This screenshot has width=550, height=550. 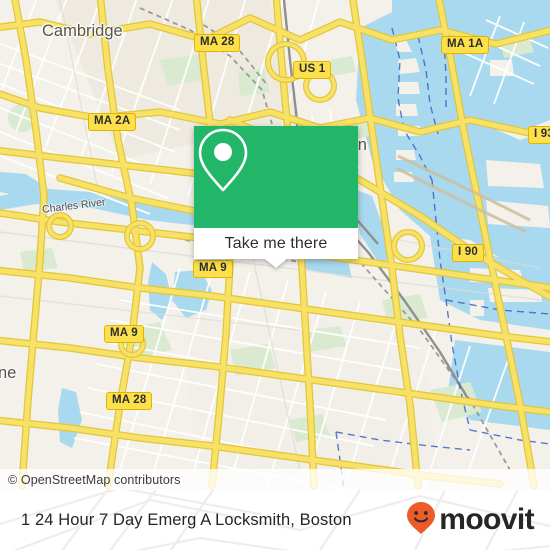 What do you see at coordinates (275, 479) in the screenshot?
I see `map-attribution-bar: © OpenStreetMap contributors` at bounding box center [275, 479].